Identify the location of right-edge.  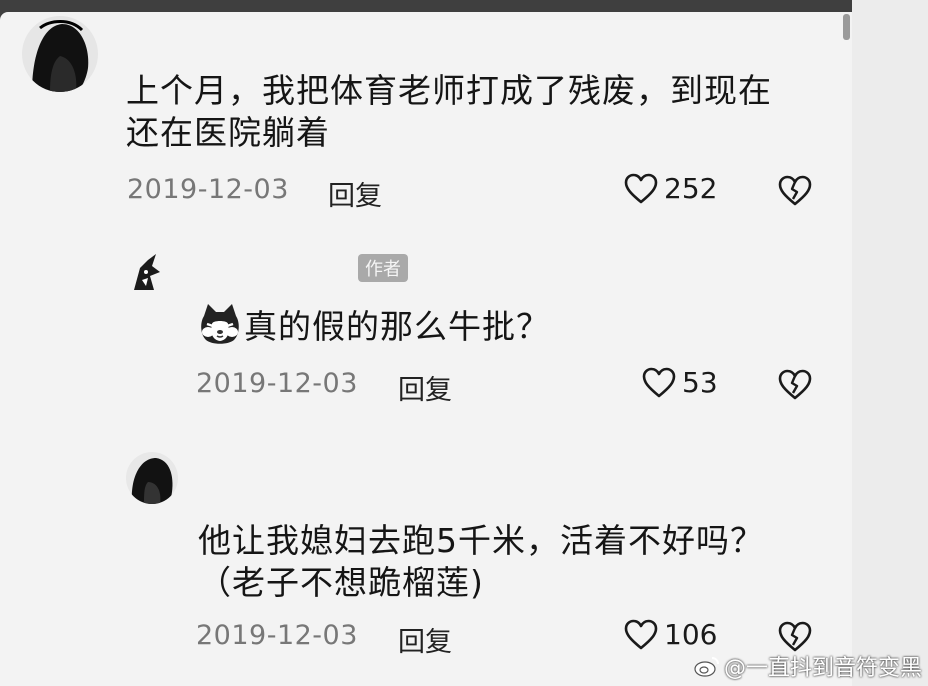
(890, 343).